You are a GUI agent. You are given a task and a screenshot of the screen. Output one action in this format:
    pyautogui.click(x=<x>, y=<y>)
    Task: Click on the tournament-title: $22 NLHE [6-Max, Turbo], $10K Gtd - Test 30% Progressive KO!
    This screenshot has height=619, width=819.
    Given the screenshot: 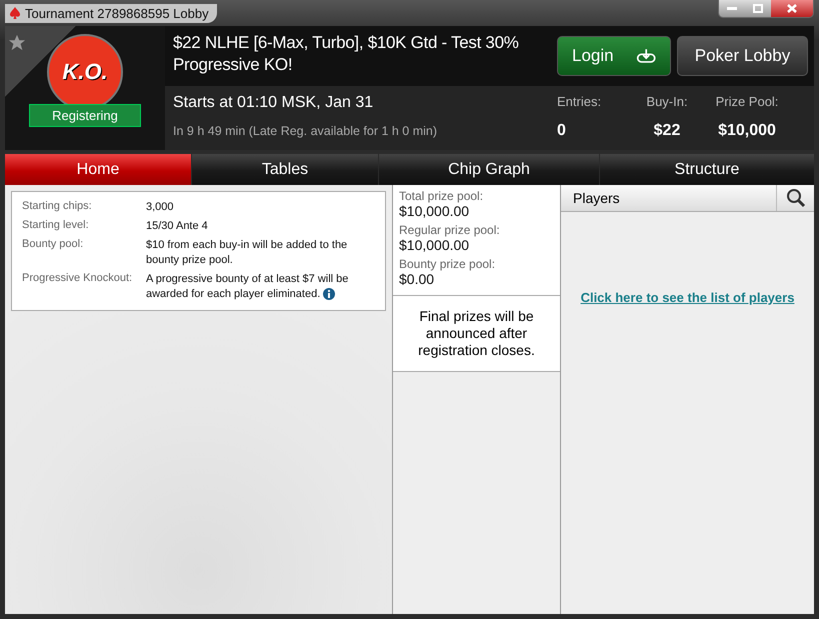 What is the action you would take?
    pyautogui.click(x=361, y=56)
    